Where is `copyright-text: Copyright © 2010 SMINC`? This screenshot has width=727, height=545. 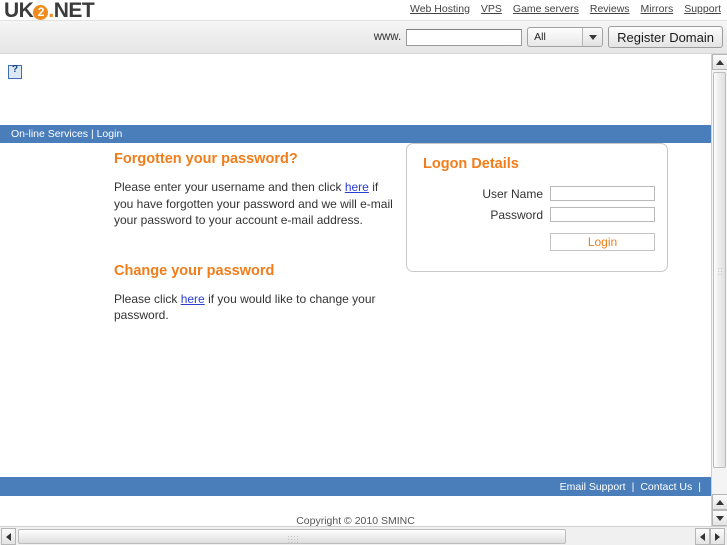 copyright-text: Copyright © 2010 SMINC is located at coordinates (355, 520).